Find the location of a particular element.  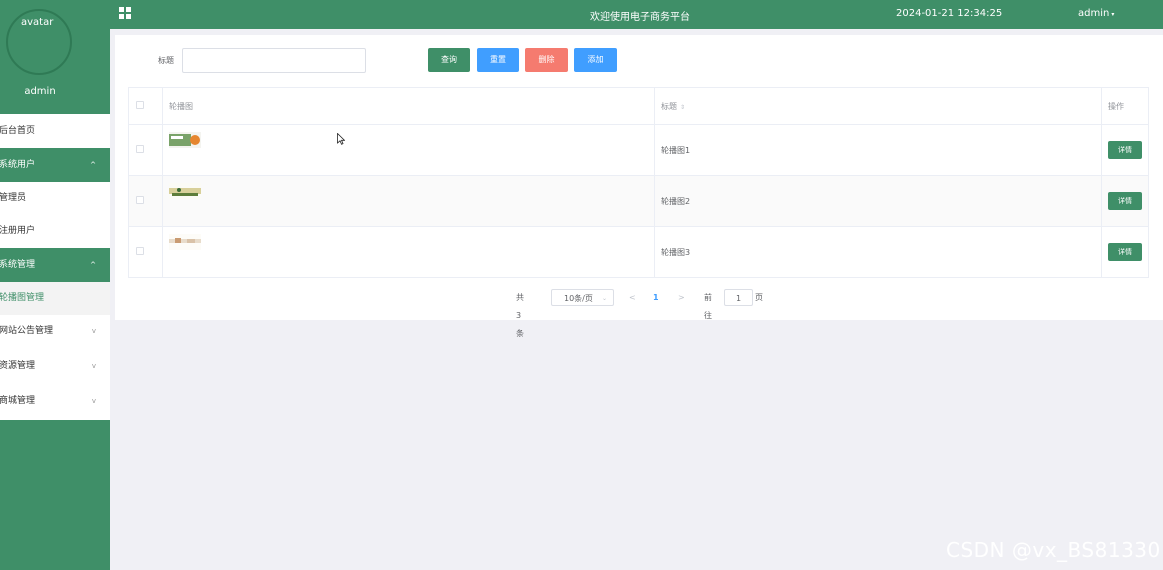

row-title: 轮播图3 is located at coordinates (676, 252).